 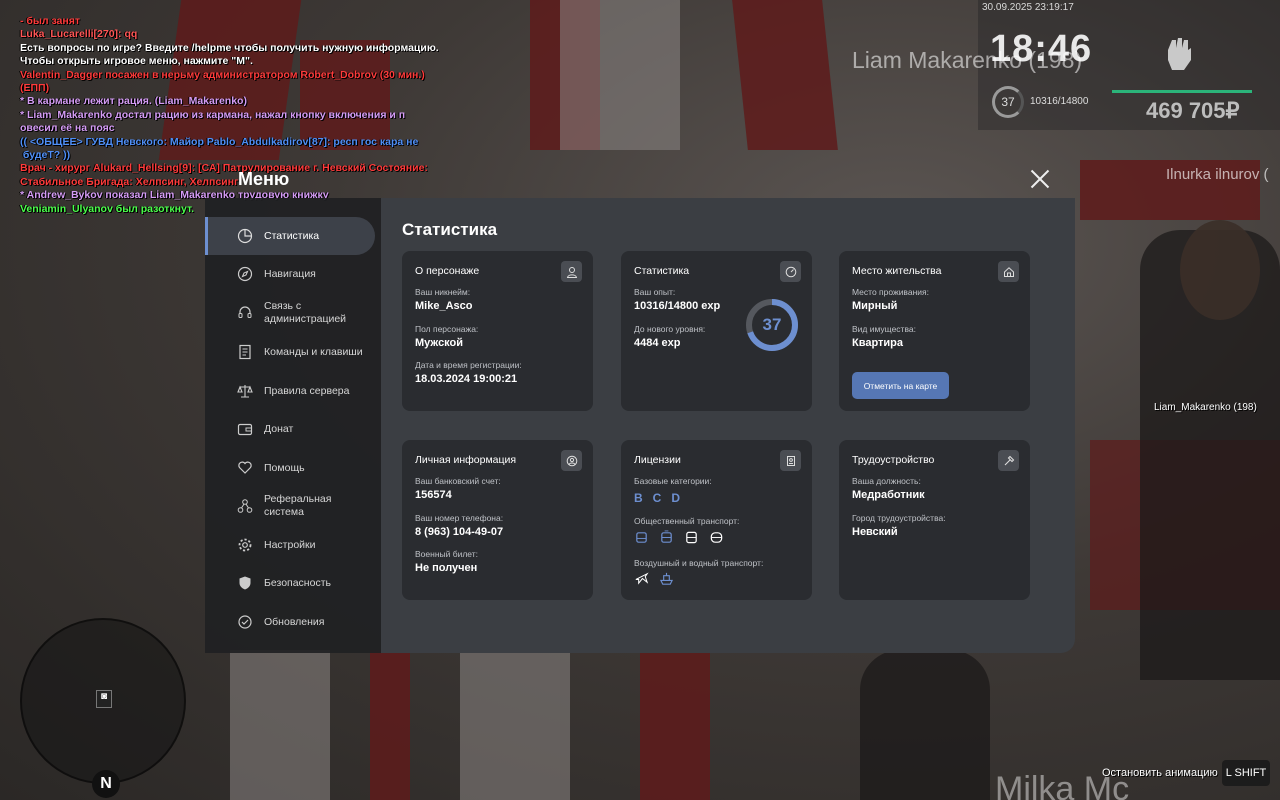 I want to click on phone-label: Ваш номер телефона:, so click(x=459, y=518).